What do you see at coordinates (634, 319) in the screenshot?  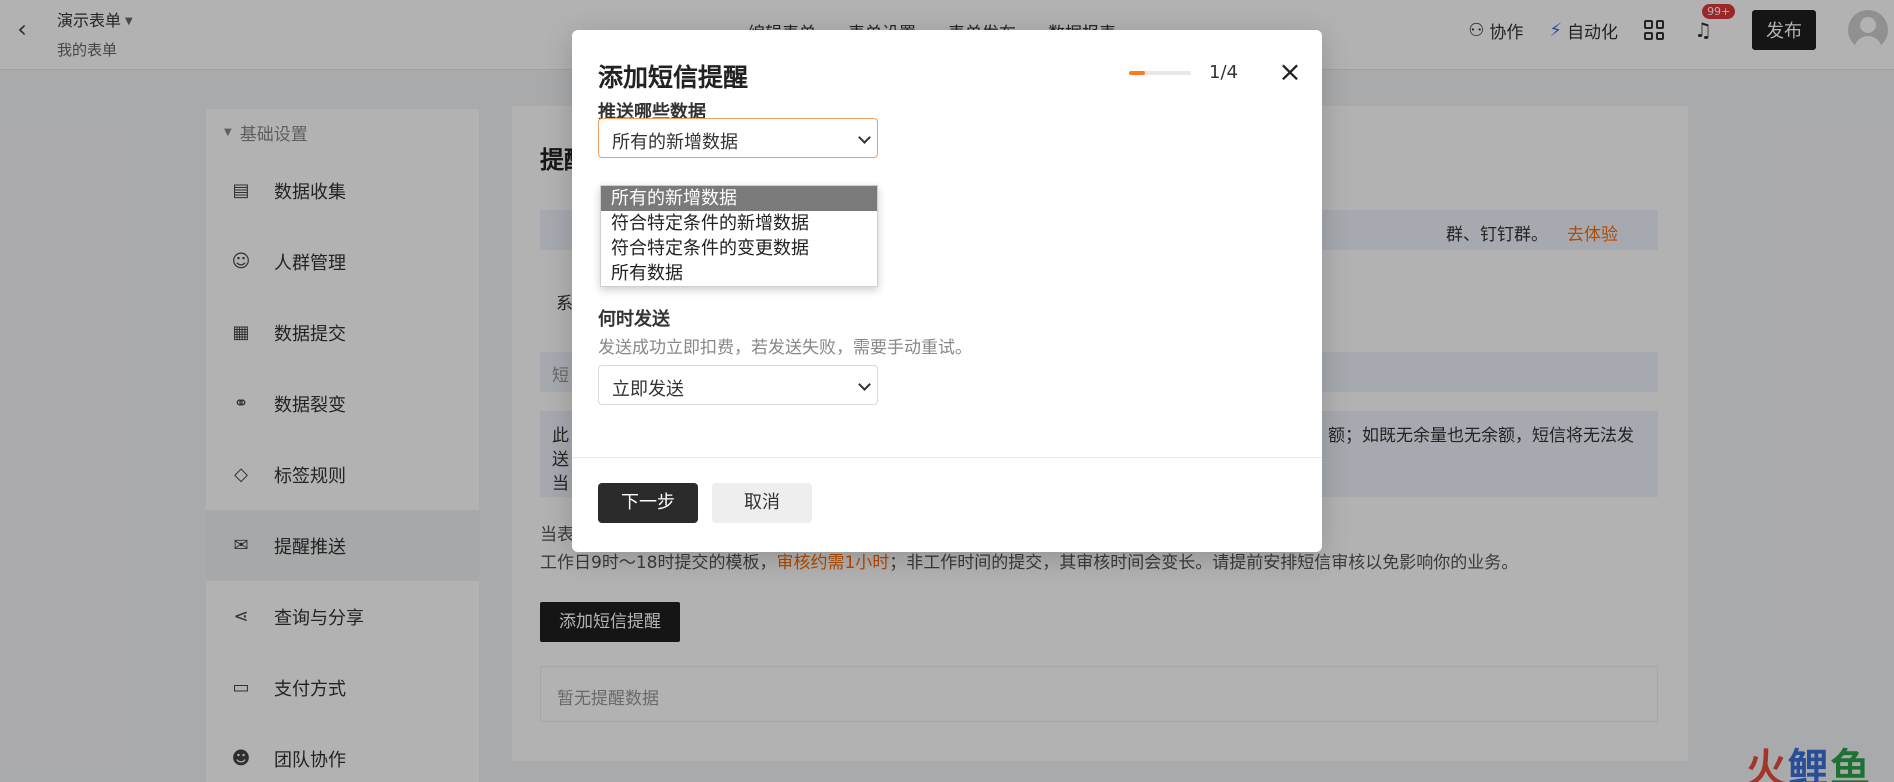 I see `send-time-label: 何时发送` at bounding box center [634, 319].